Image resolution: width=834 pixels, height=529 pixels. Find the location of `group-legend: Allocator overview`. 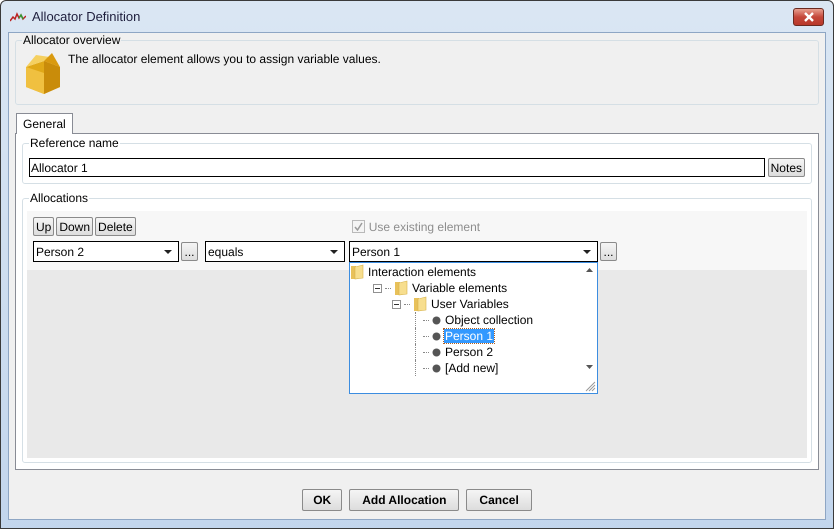

group-legend: Allocator overview is located at coordinates (72, 40).